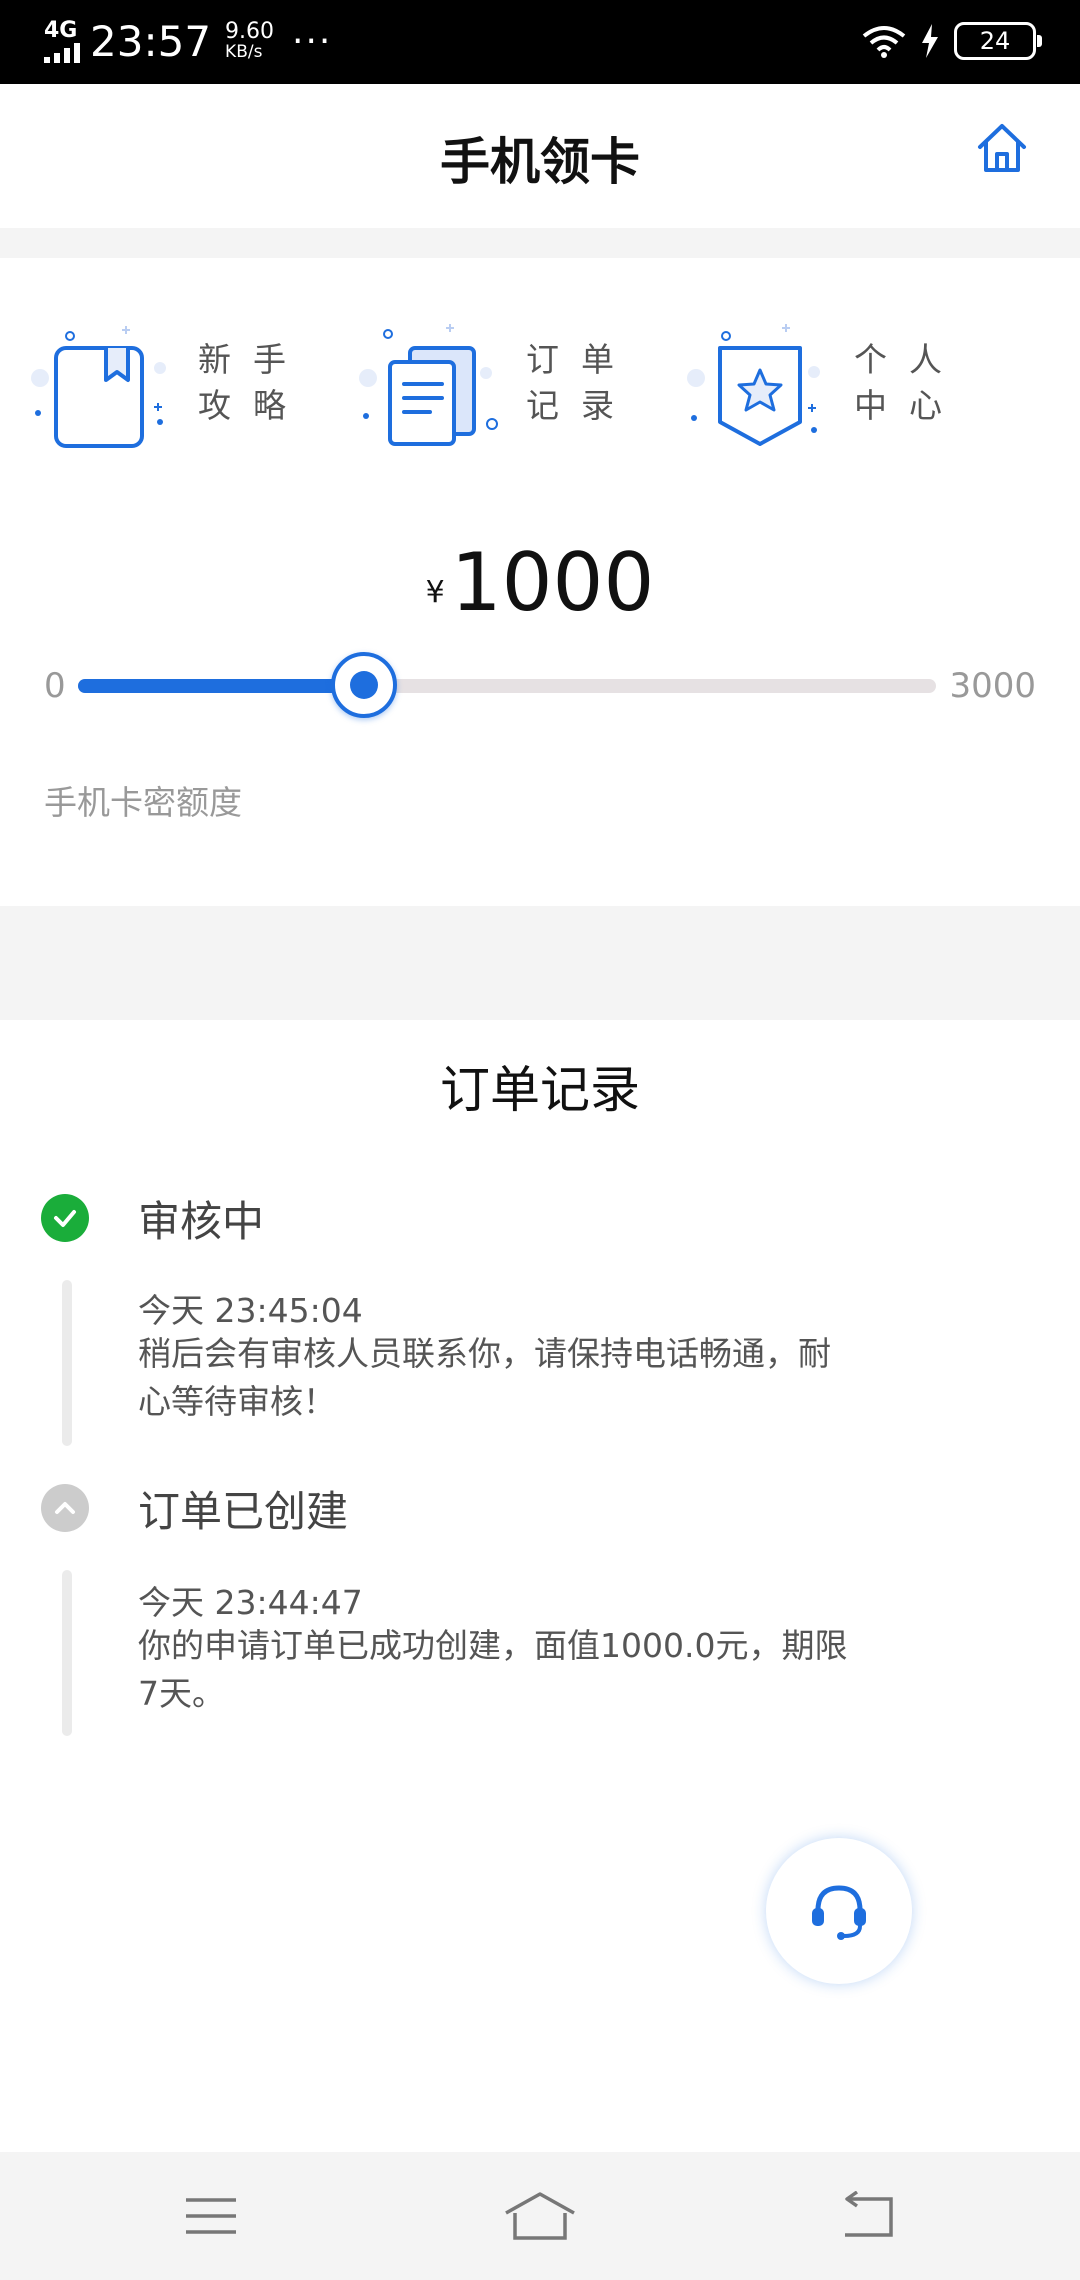  What do you see at coordinates (493, 1669) in the screenshot?
I see `step-description: 你的申请订单已成功创建，面值1000.0元，期限7天。` at bounding box center [493, 1669].